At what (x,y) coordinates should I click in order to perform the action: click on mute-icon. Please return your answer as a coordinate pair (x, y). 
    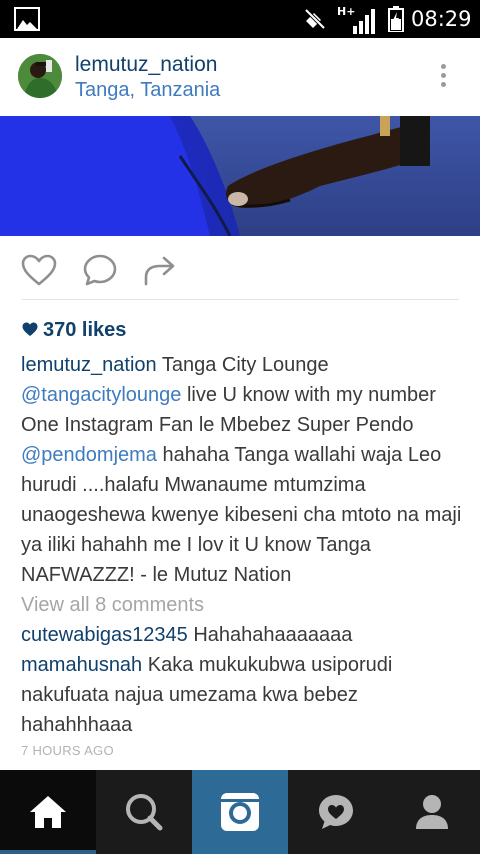
    Looking at the image, I should click on (315, 19).